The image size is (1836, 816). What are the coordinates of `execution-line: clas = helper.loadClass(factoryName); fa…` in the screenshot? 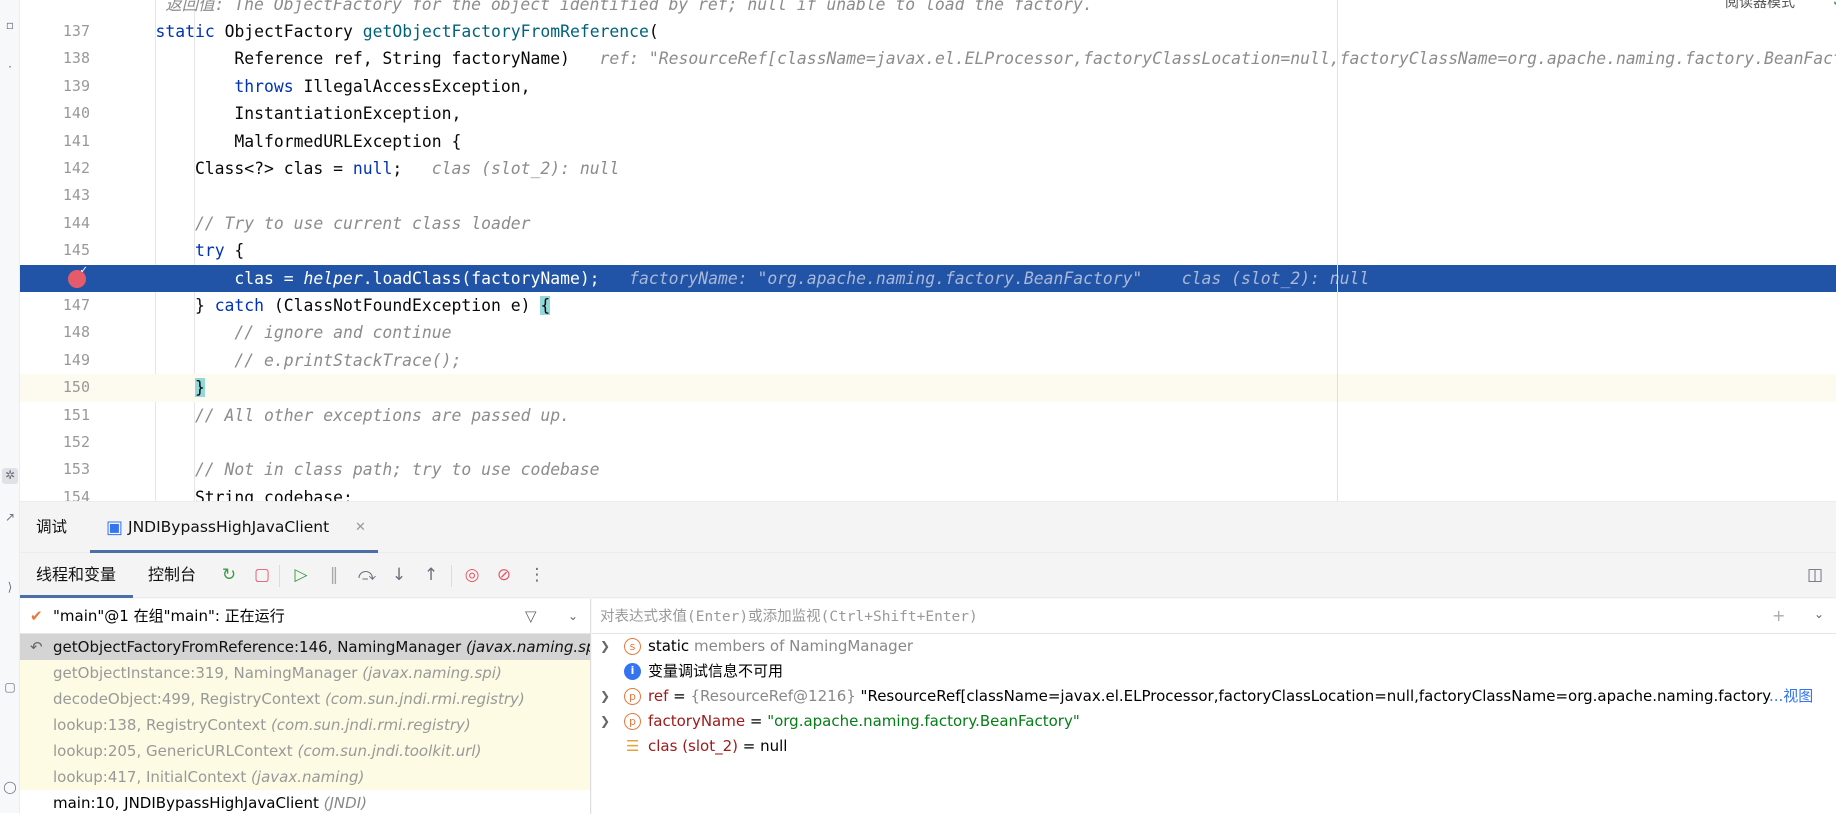 It's located at (928, 278).